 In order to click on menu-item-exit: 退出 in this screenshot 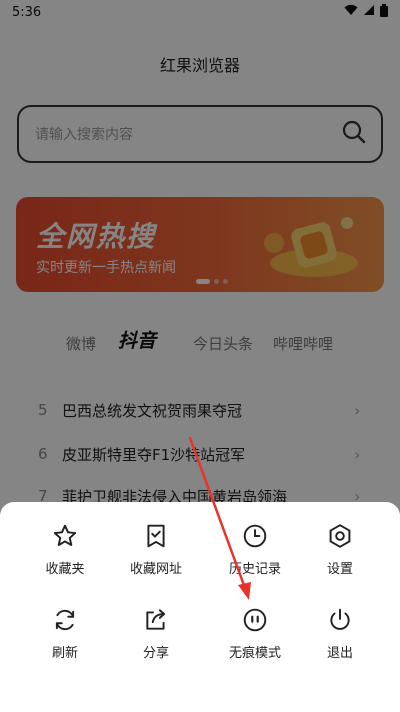, I will do `click(340, 641)`.